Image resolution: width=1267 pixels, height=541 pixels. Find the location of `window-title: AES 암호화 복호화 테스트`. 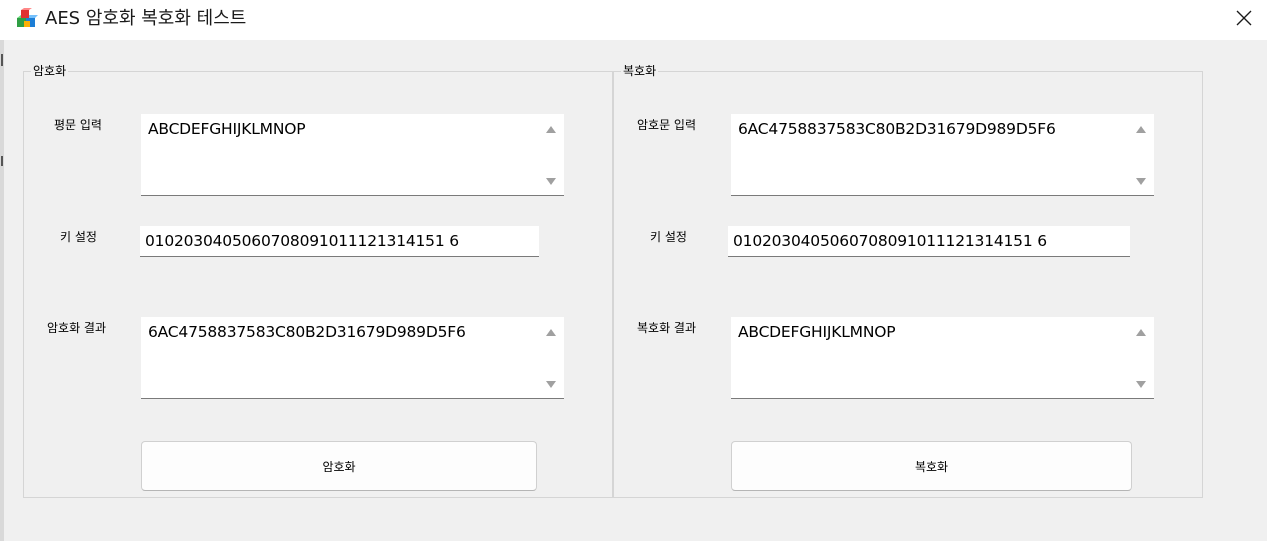

window-title: AES 암호화 복호화 테스트 is located at coordinates (146, 18).